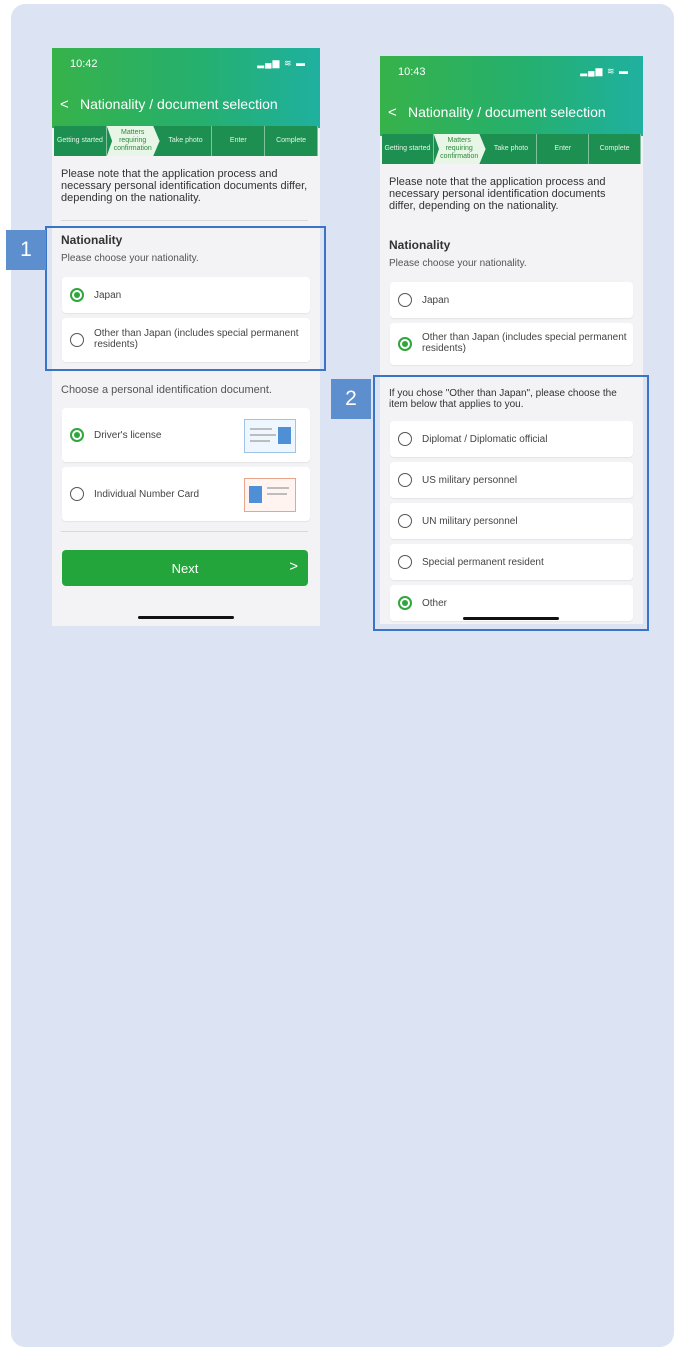 This screenshot has width=674, height=1351. What do you see at coordinates (270, 436) in the screenshot?
I see `drivers-license-image-icon` at bounding box center [270, 436].